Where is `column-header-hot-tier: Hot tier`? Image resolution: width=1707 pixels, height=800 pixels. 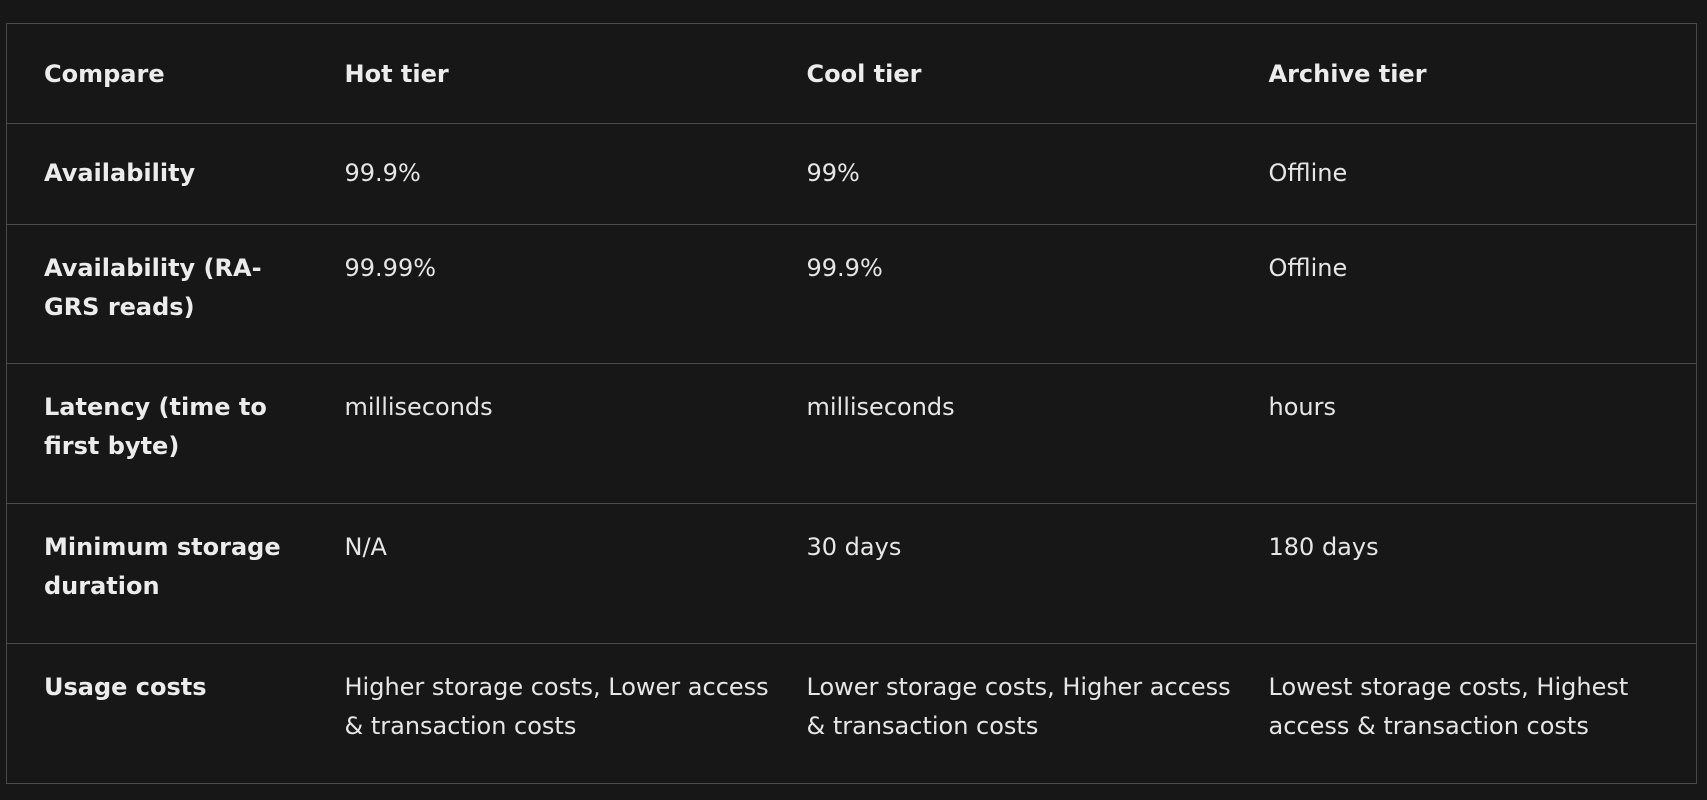 column-header-hot-tier: Hot tier is located at coordinates (538, 73).